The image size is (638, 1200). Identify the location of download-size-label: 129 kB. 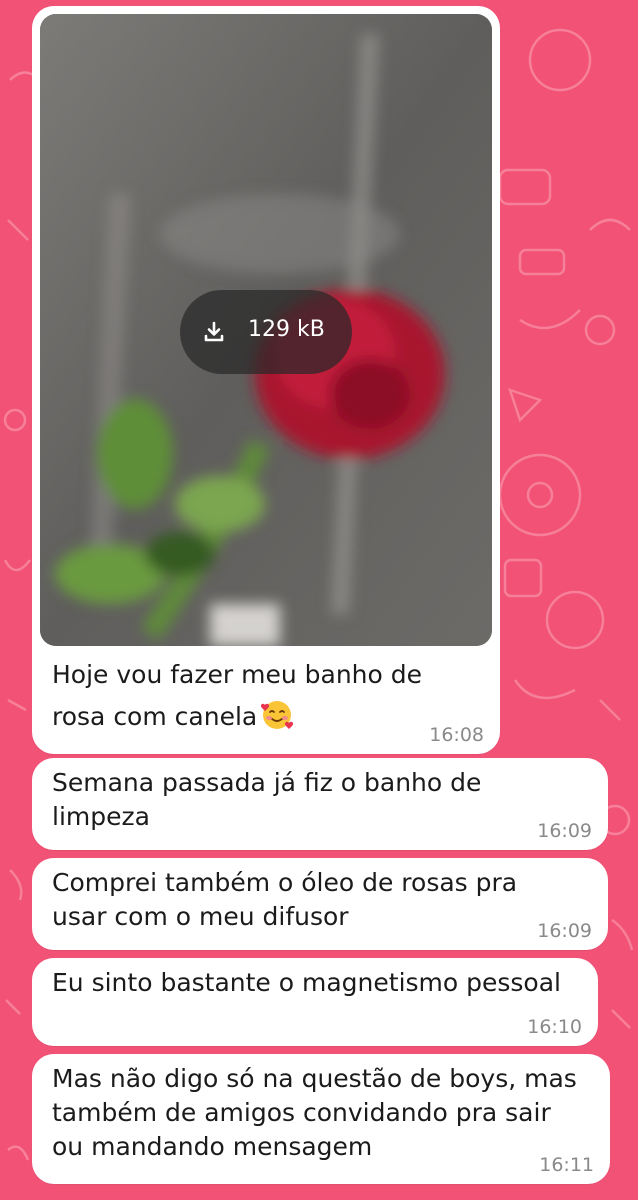
(286, 329).